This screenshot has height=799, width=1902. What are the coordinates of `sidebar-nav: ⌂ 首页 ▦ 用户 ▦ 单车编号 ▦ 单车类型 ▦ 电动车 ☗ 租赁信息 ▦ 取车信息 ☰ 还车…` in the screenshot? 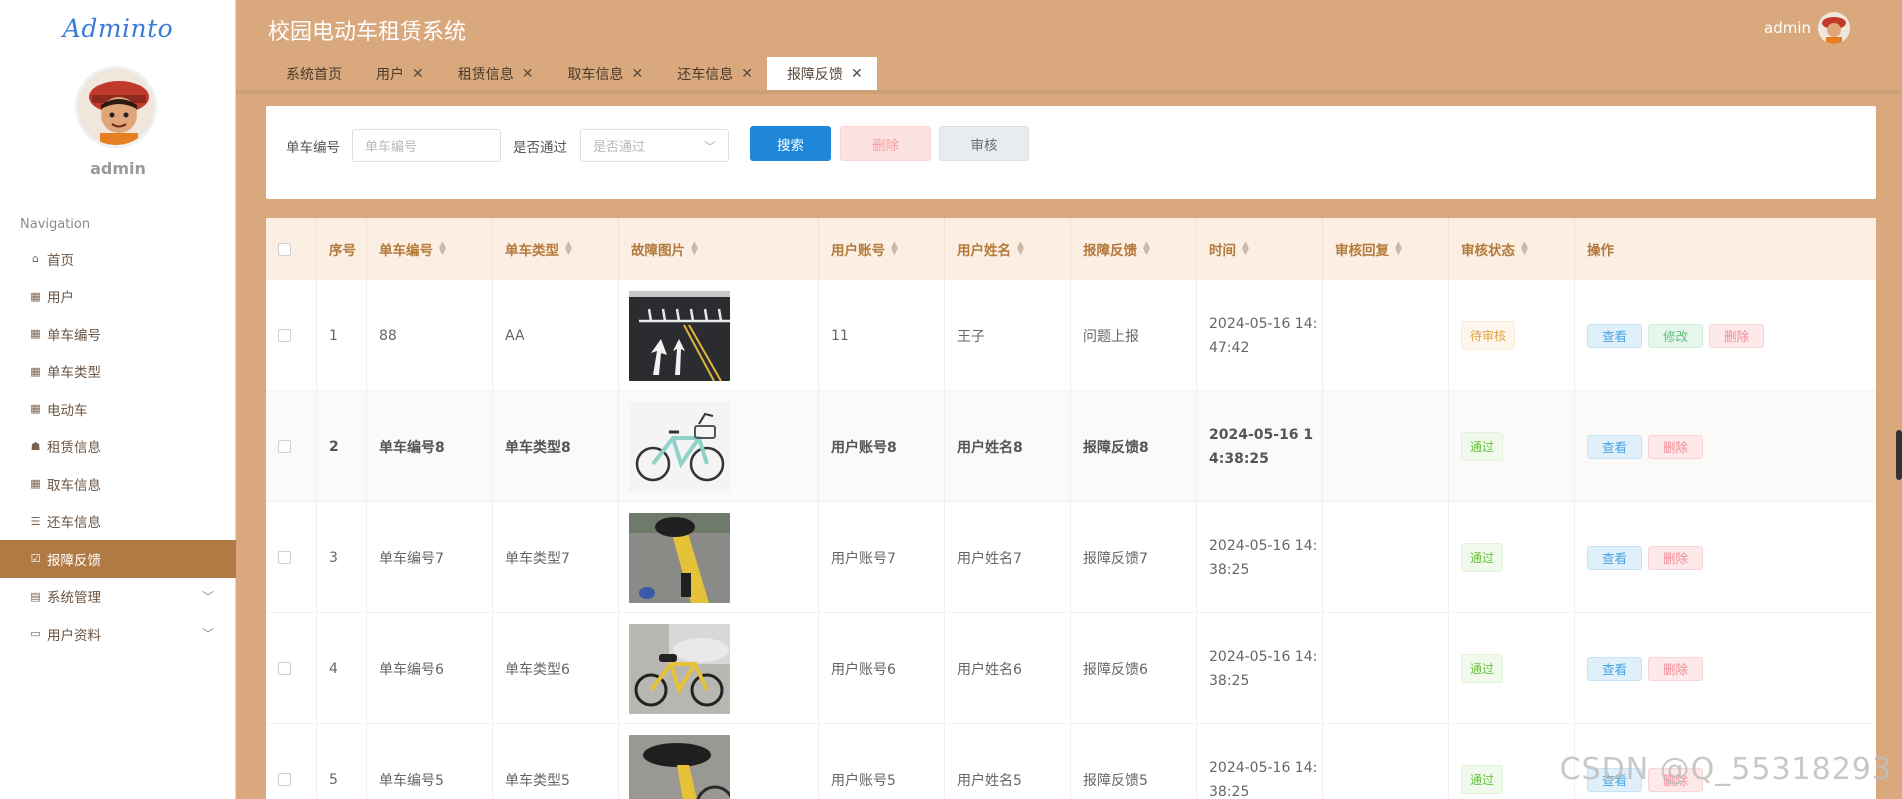 It's located at (118, 446).